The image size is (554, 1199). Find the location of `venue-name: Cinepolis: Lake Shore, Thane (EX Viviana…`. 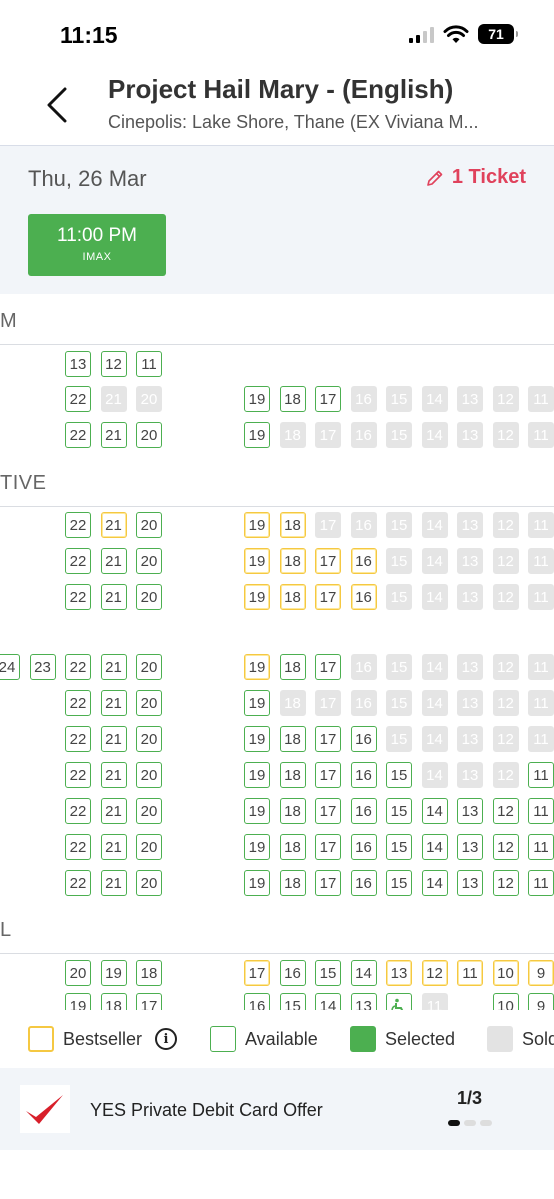

venue-name: Cinepolis: Lake Shore, Thane (EX Viviana… is located at coordinates (318, 122).